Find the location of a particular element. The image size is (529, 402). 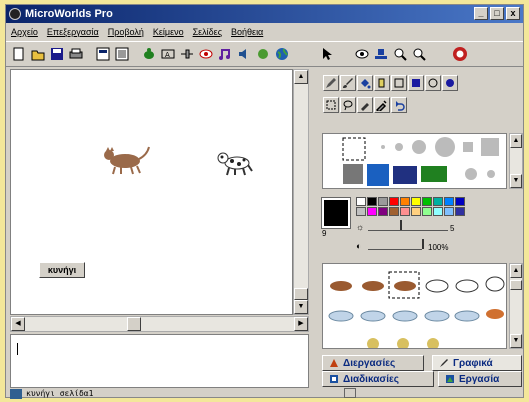

new-file-icon is located at coordinates (19, 54).